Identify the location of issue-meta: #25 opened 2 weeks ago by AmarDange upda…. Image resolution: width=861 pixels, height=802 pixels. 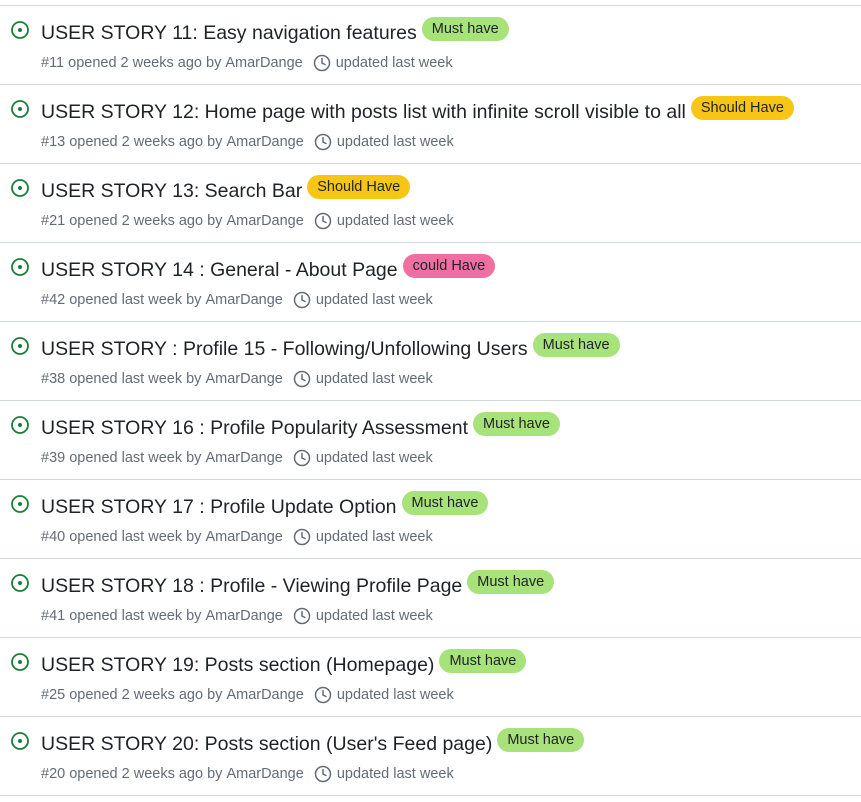
(247, 695).